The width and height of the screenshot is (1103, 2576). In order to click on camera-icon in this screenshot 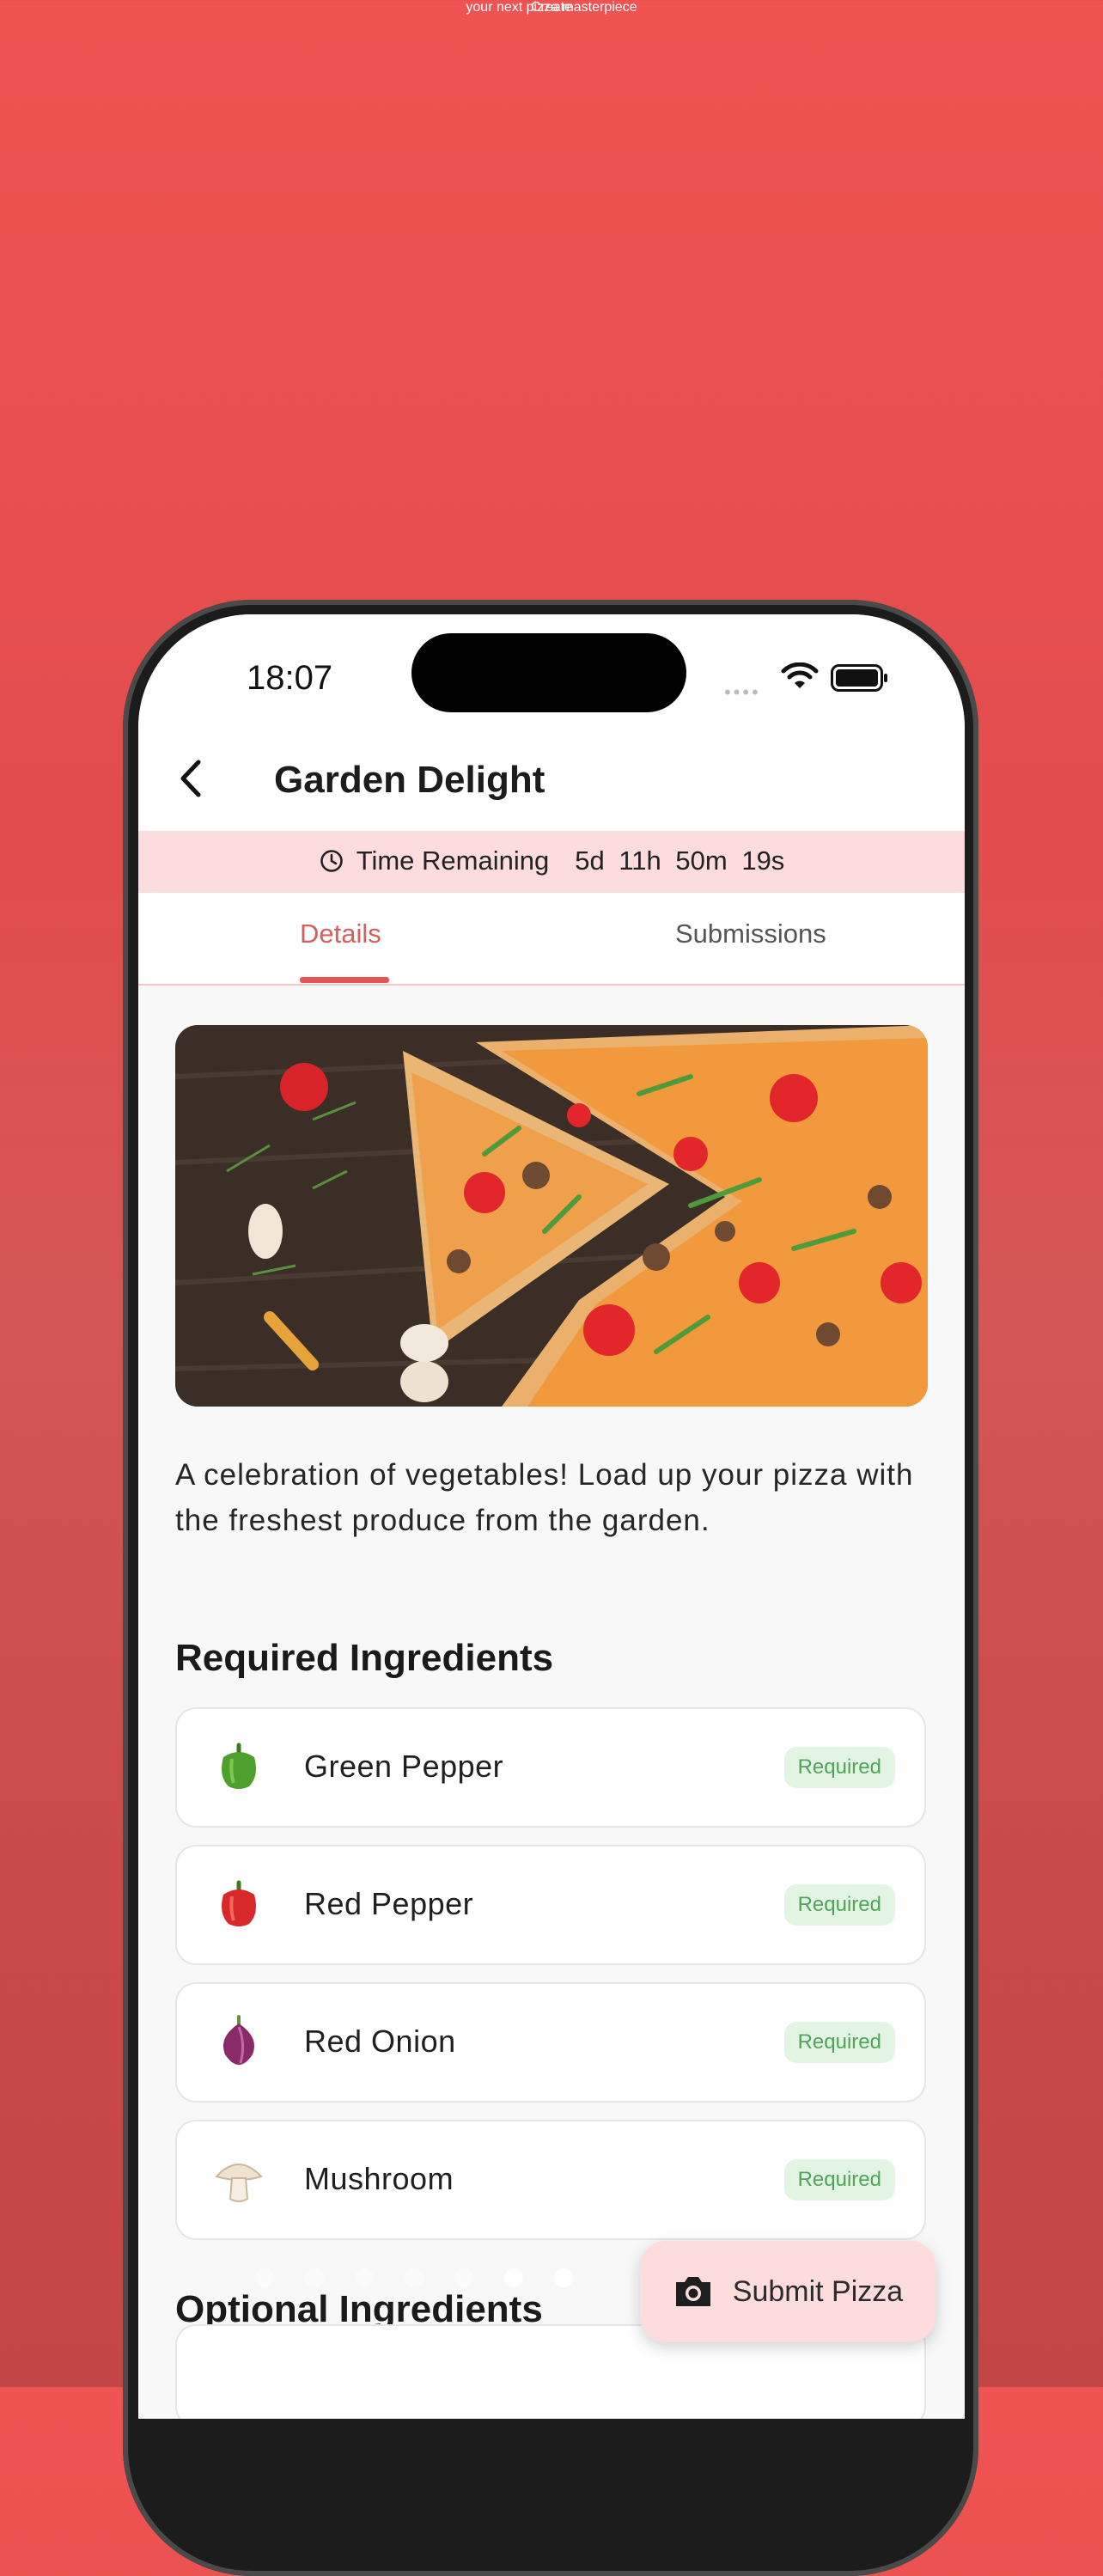, I will do `click(692, 2291)`.